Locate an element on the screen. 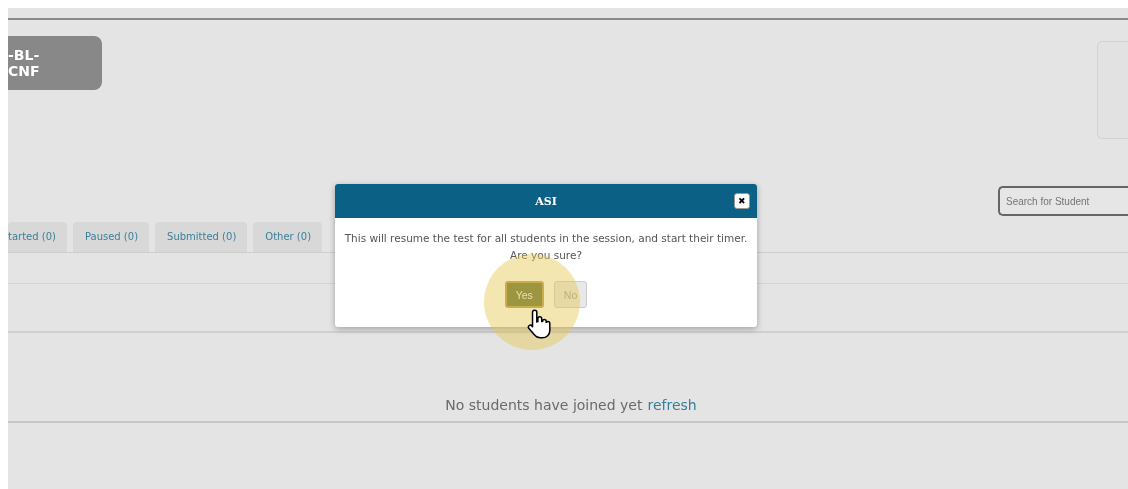 This screenshot has height=489, width=1128. tab: Submitted (0) is located at coordinates (201, 237).